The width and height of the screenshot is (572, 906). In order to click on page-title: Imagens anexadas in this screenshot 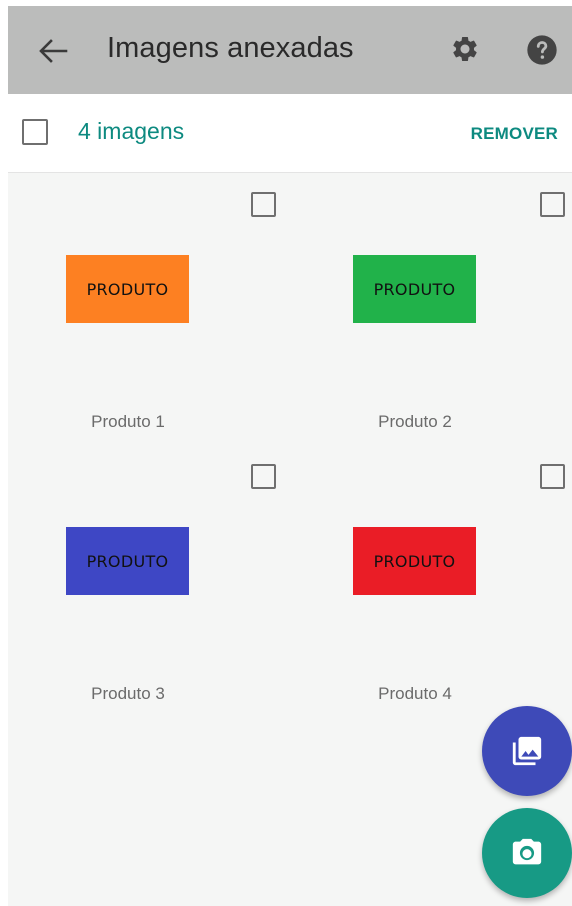, I will do `click(230, 48)`.